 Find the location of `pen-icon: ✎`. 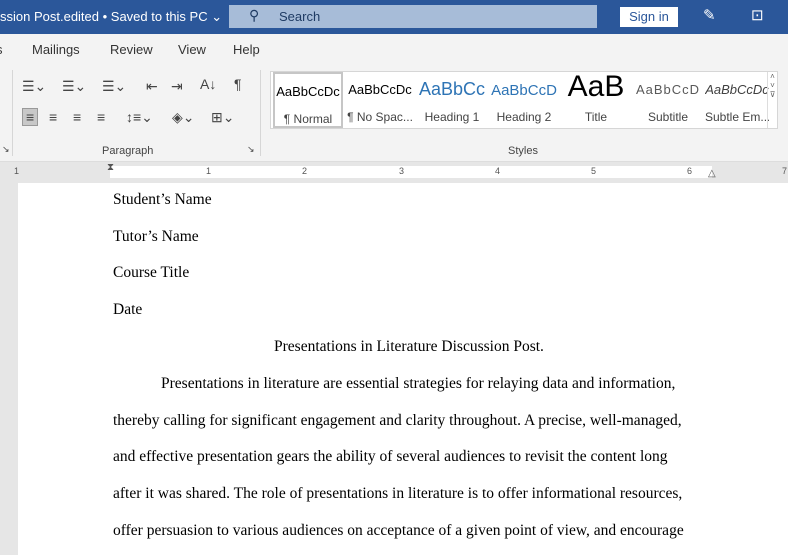

pen-icon: ✎ is located at coordinates (709, 15).